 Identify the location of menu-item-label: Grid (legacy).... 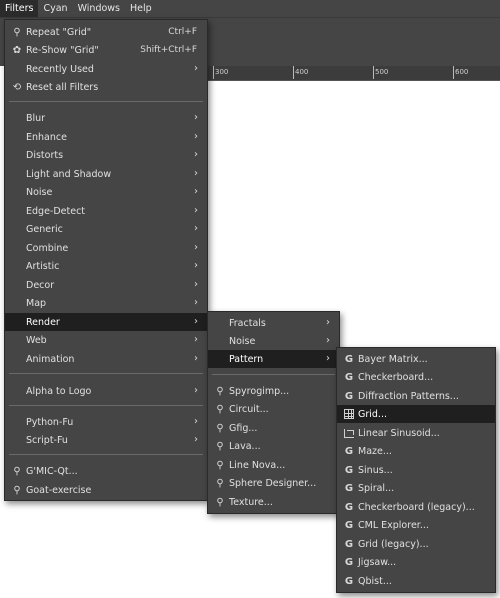
(393, 544).